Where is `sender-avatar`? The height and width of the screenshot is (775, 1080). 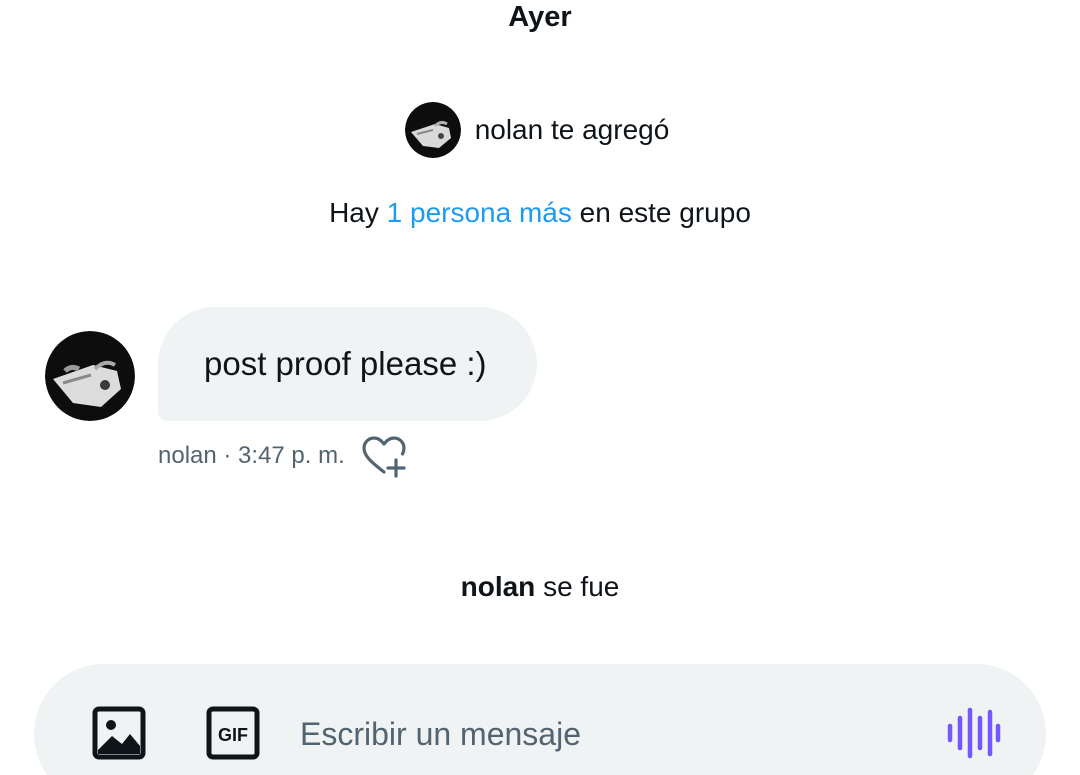
sender-avatar is located at coordinates (90, 376).